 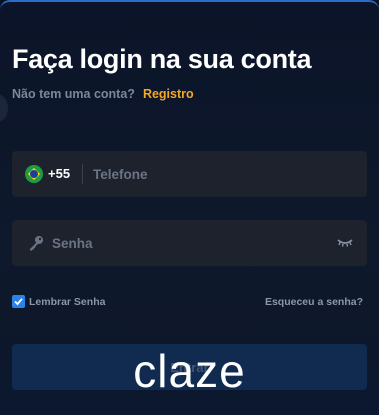 What do you see at coordinates (162, 59) in the screenshot?
I see `page-title: Faça login na sua conta` at bounding box center [162, 59].